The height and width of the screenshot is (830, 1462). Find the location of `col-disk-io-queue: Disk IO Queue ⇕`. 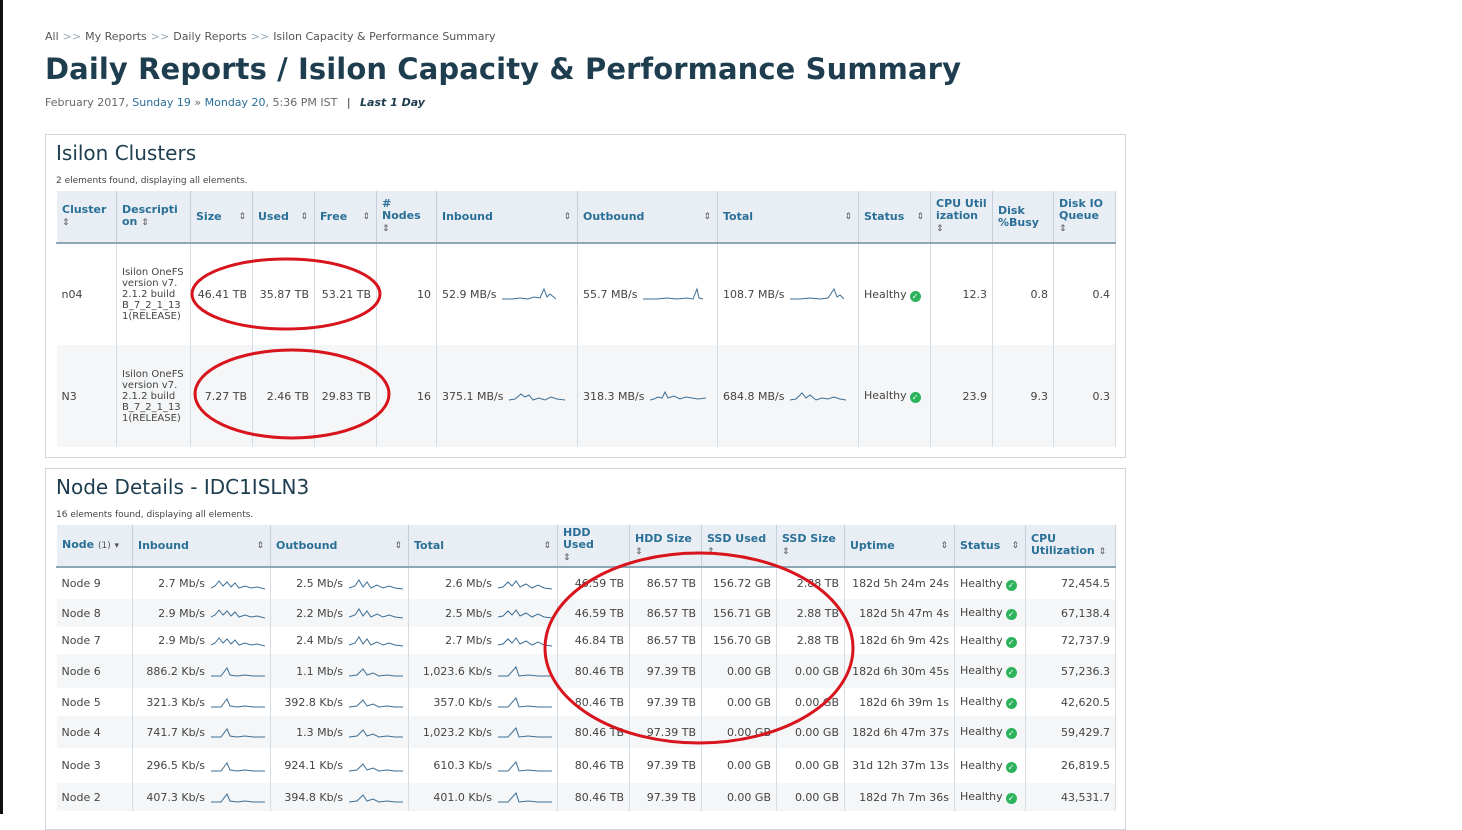

col-disk-io-queue: Disk IO Queue ⇕ is located at coordinates (1084, 217).